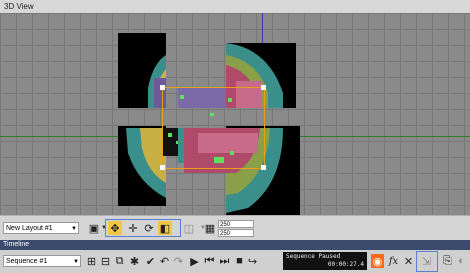  What do you see at coordinates (408, 261) in the screenshot?
I see `close-icon: ✕` at bounding box center [408, 261].